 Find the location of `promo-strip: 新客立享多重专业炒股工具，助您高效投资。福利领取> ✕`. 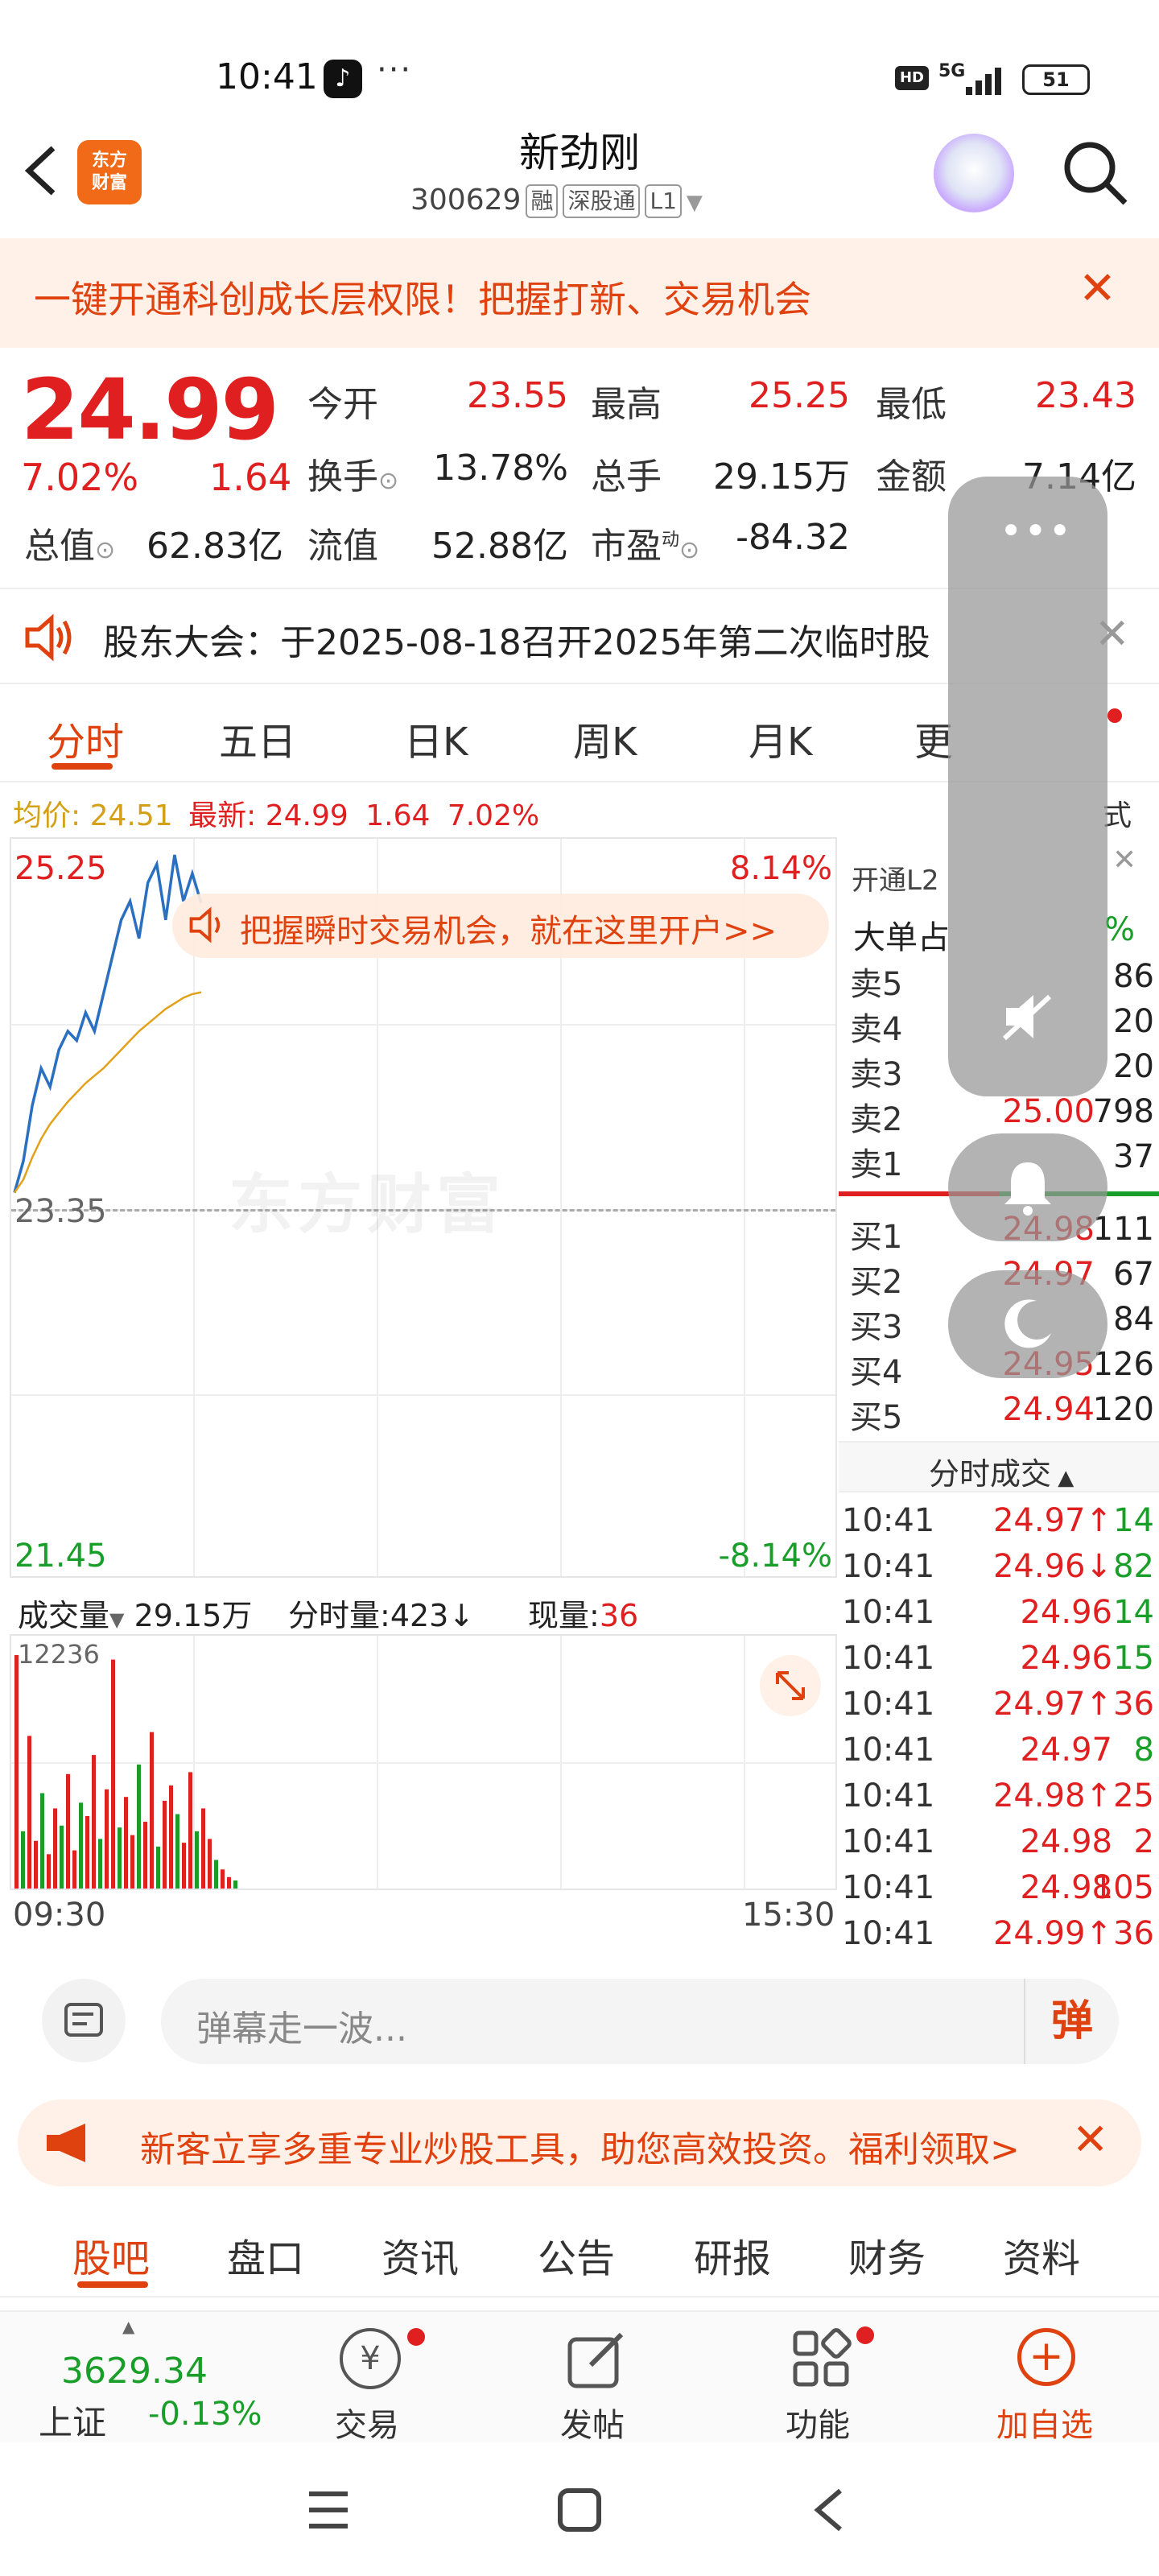

promo-strip: 新客立享多重专业炒股工具，助您高效投资。福利领取> ✕ is located at coordinates (579, 2142).